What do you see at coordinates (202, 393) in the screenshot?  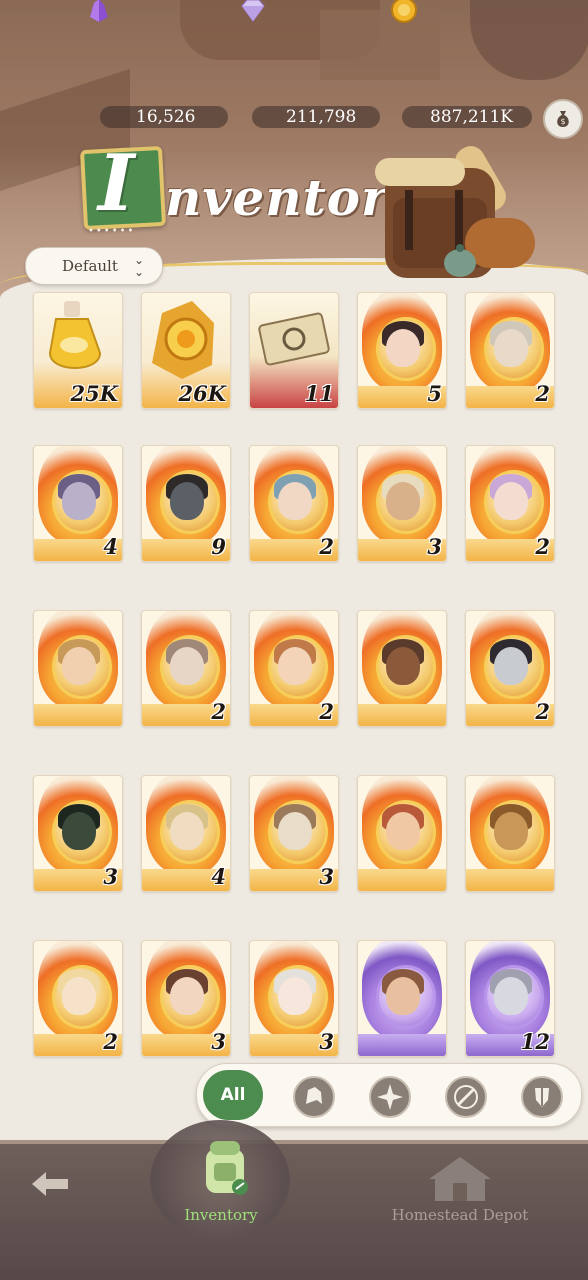 I see `item-quantity: 26K` at bounding box center [202, 393].